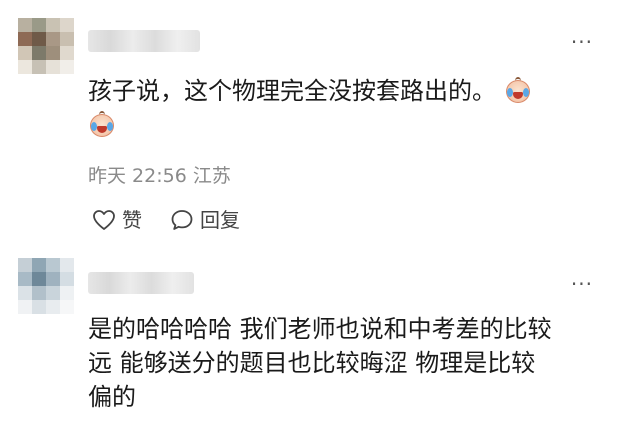  Describe the element at coordinates (312, 363) in the screenshot. I see `comment-text-line: 远 能够送分的题目也比较晦涩 物理是比较` at that location.